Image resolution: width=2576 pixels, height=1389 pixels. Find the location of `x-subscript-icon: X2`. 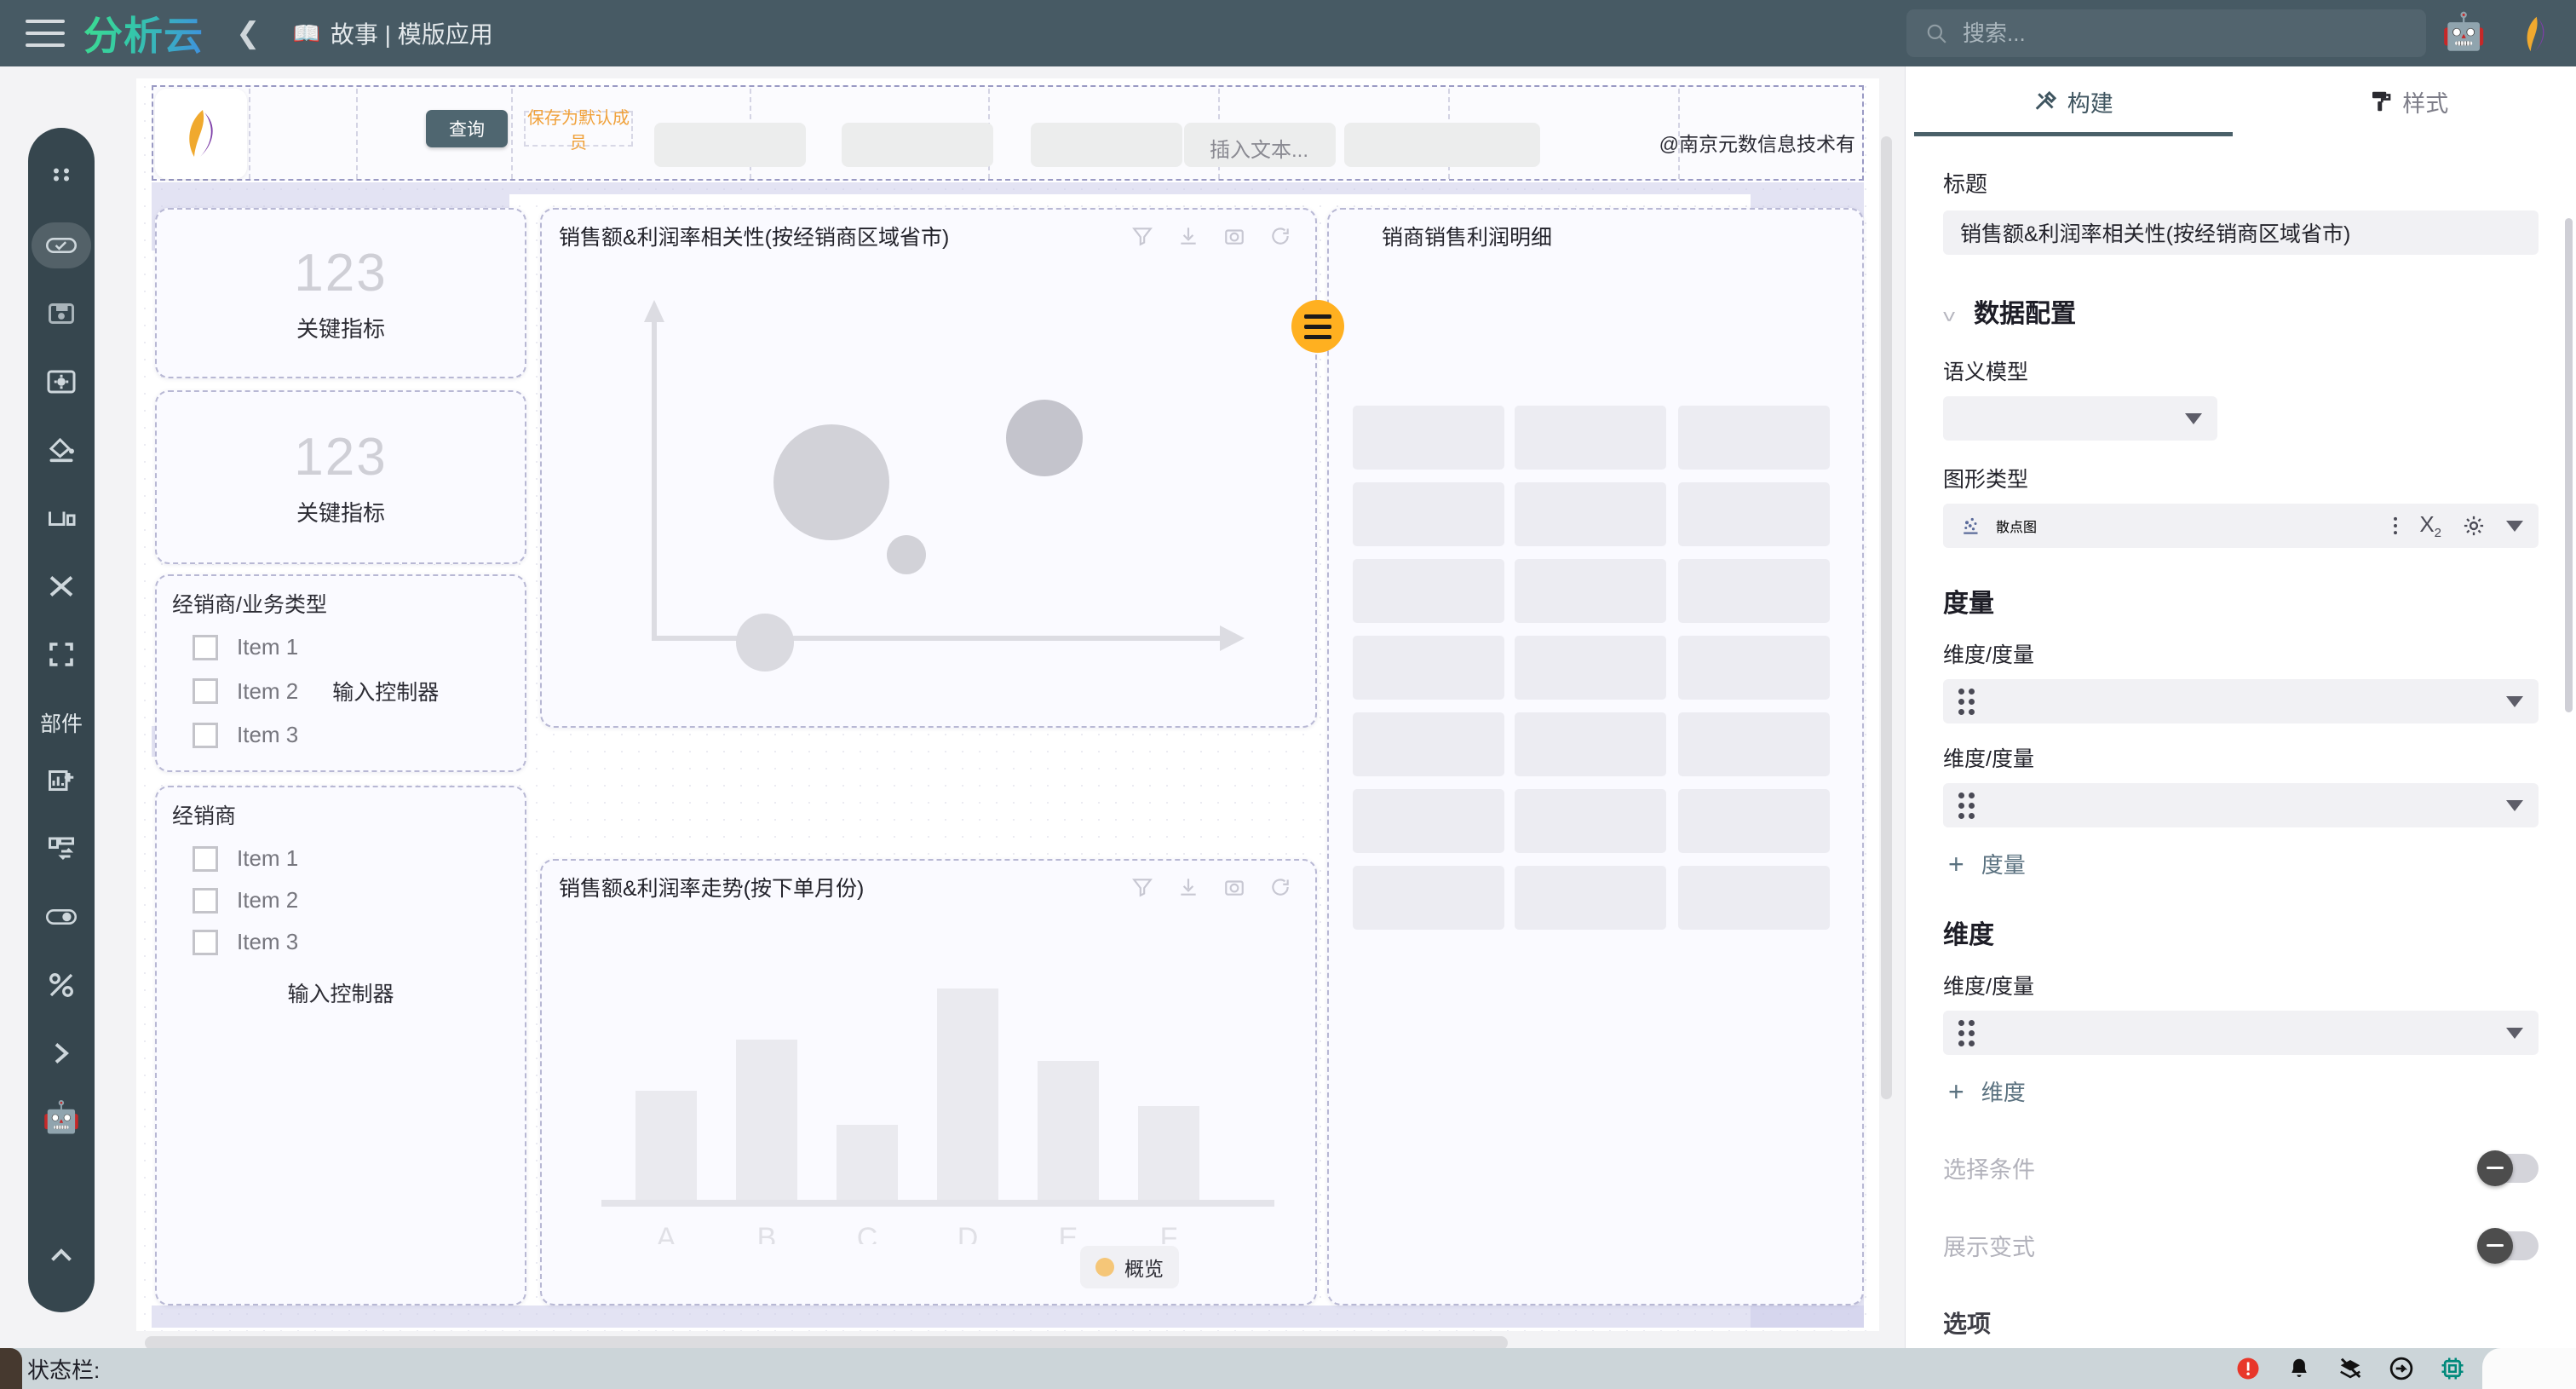

x-subscript-icon: X2 is located at coordinates (2430, 525).